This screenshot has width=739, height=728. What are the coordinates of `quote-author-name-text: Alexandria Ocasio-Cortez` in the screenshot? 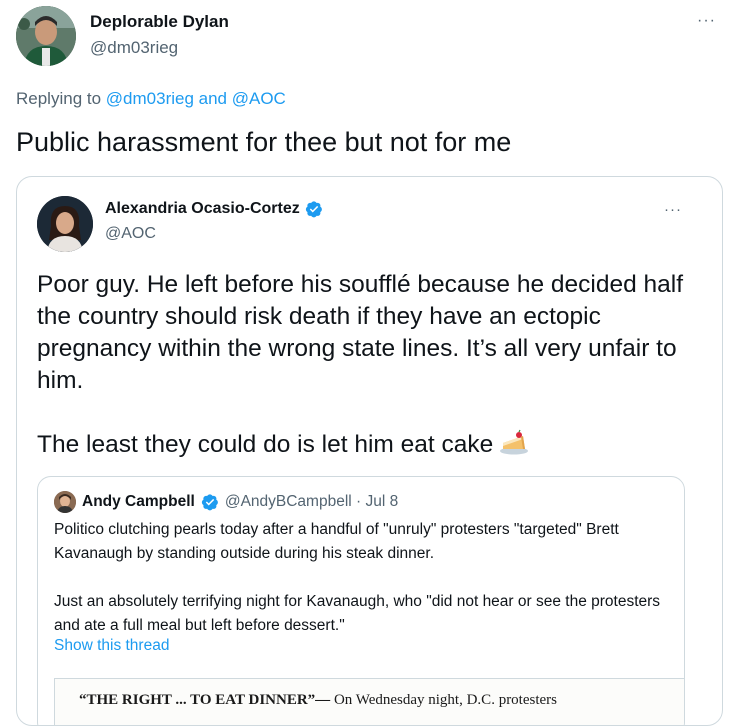 It's located at (202, 209).